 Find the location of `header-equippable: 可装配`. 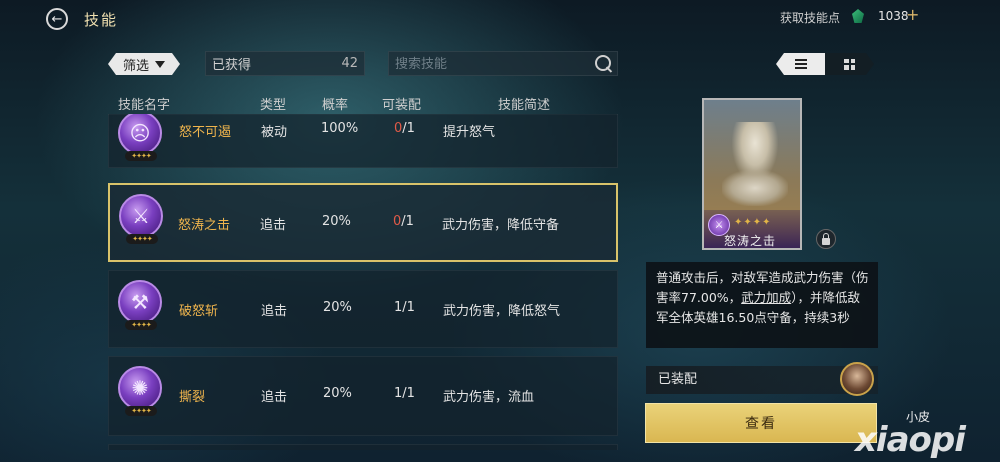

header-equippable: 可装配 is located at coordinates (402, 105).